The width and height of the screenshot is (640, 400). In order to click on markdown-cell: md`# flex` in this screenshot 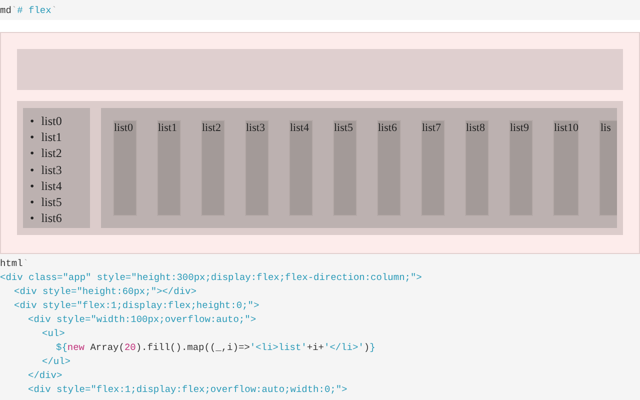, I will do `click(320, 10)`.